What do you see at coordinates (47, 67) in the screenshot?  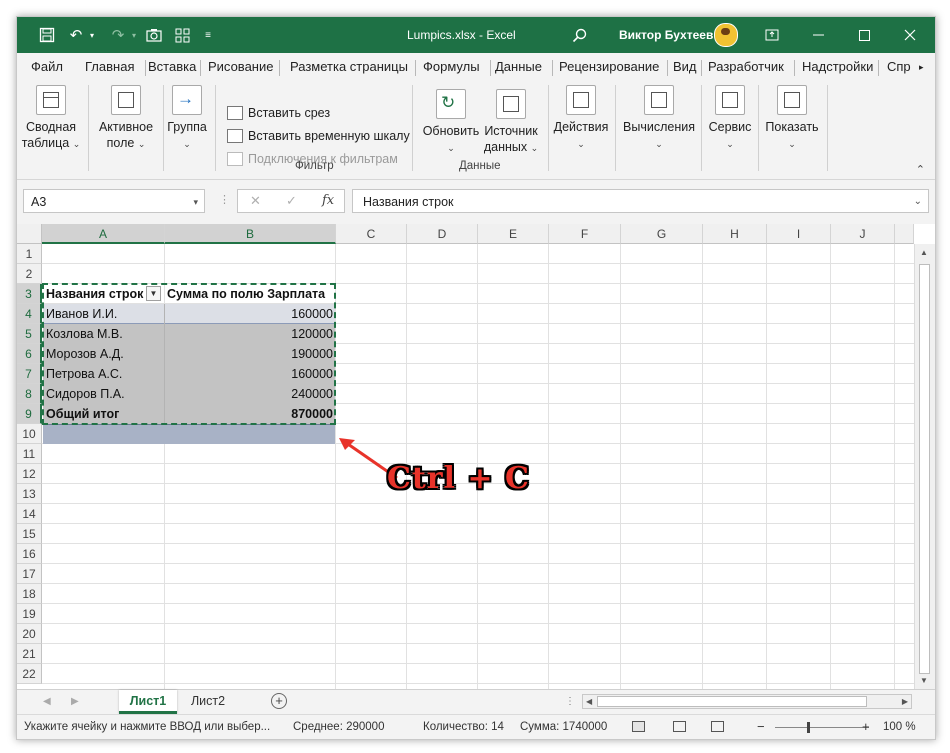 I see `tab-file: Файл` at bounding box center [47, 67].